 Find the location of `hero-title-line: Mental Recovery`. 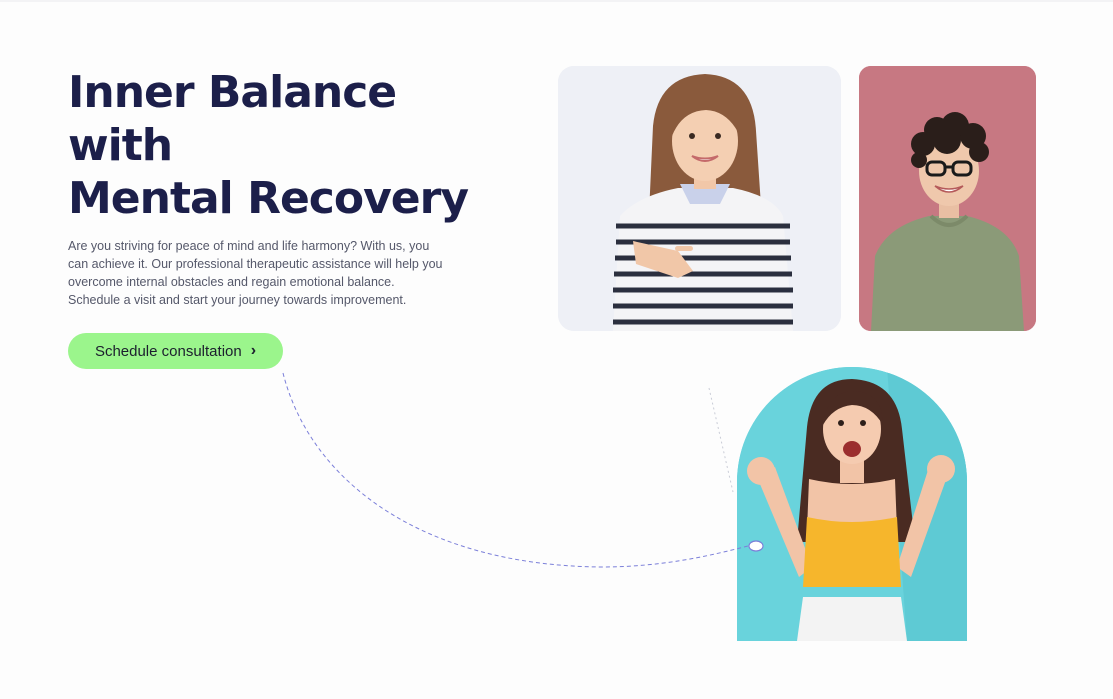

hero-title-line: Mental Recovery is located at coordinates (268, 198).